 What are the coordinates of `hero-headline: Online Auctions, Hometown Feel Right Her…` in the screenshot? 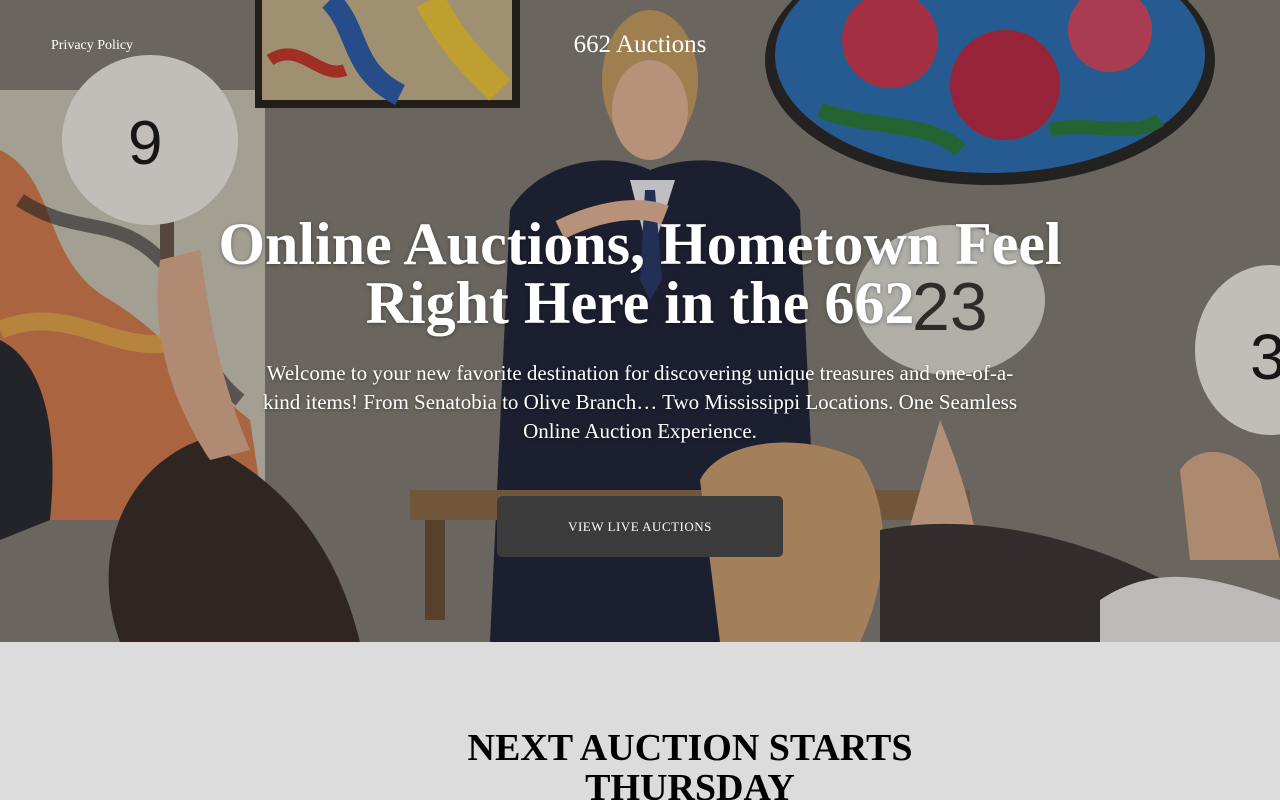 It's located at (640, 273).